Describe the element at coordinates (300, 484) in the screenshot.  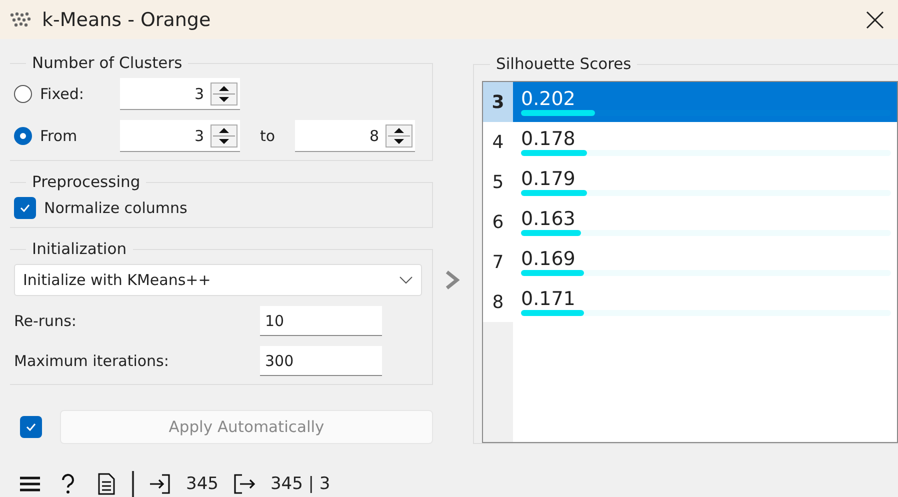
I see `output-count: 345 | 3` at that location.